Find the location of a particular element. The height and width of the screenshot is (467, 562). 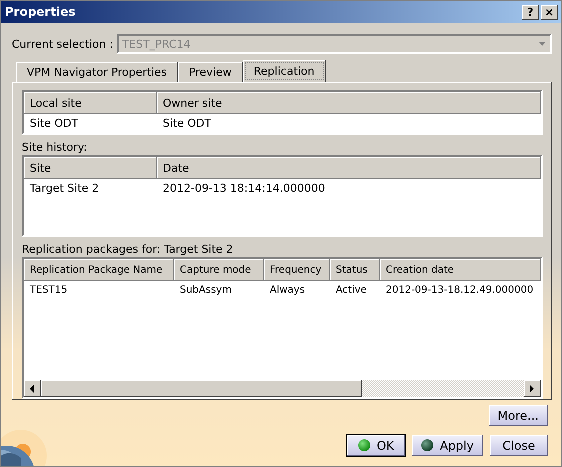

column-header: Creation date is located at coordinates (460, 270).